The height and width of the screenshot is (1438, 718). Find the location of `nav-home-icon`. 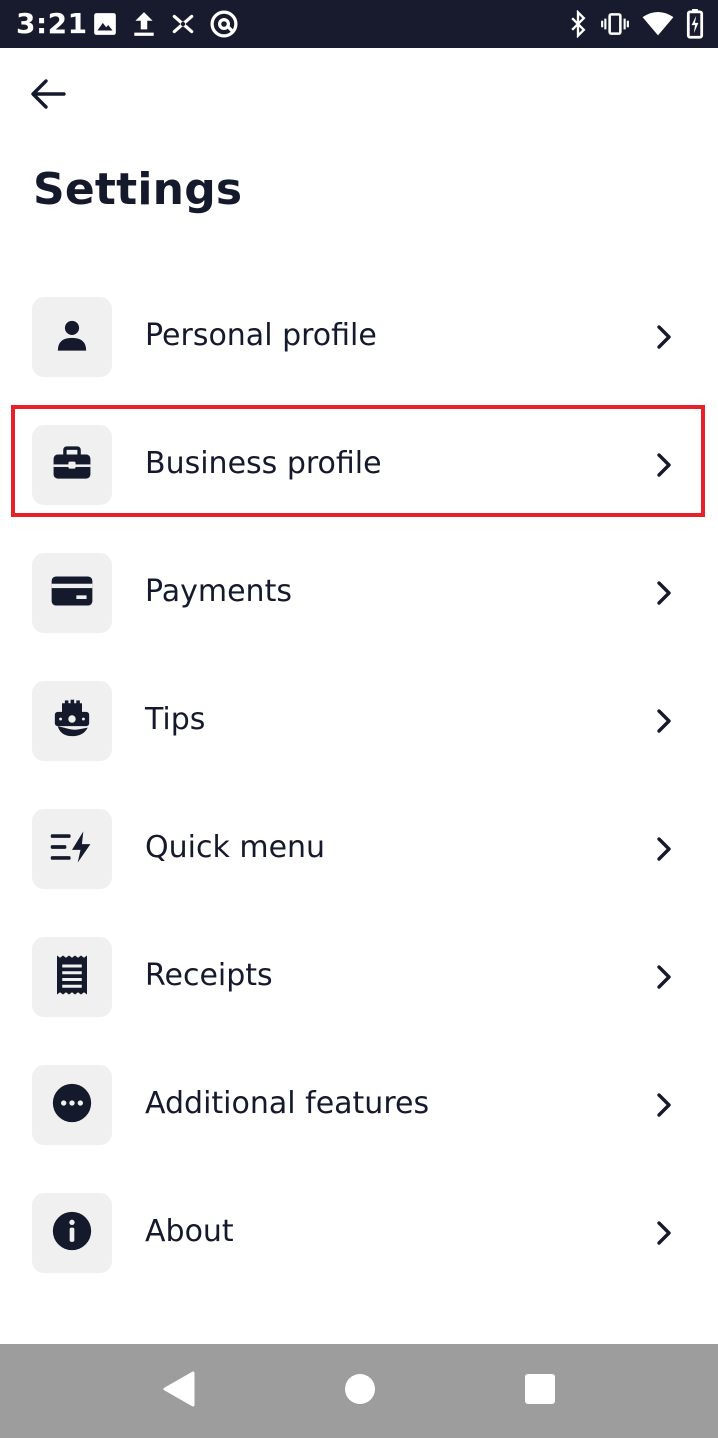

nav-home-icon is located at coordinates (360, 1391).